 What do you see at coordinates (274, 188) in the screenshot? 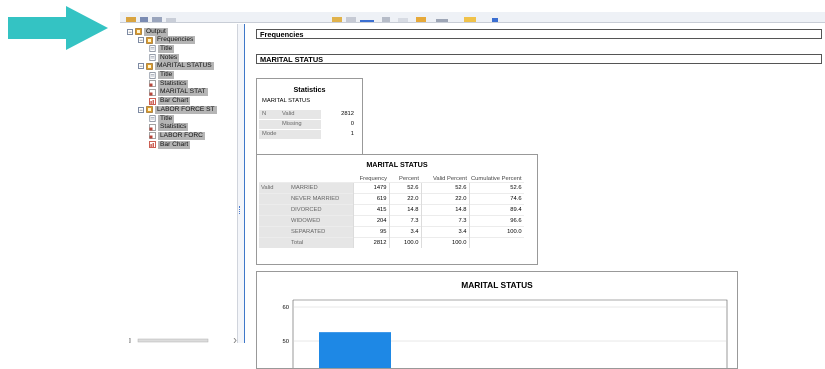
I see `group-label: Valid` at bounding box center [274, 188].